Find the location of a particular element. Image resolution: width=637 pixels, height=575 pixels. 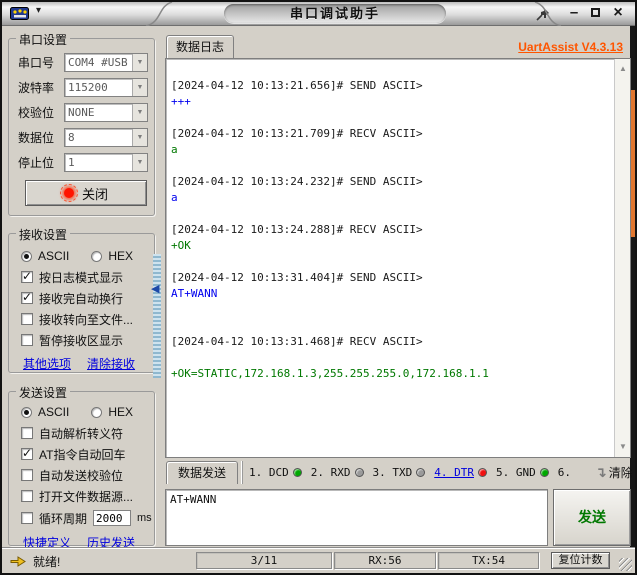

log-line: [2024-04-12 10:13:31.468]# RECV ASCII> is located at coordinates (297, 341).